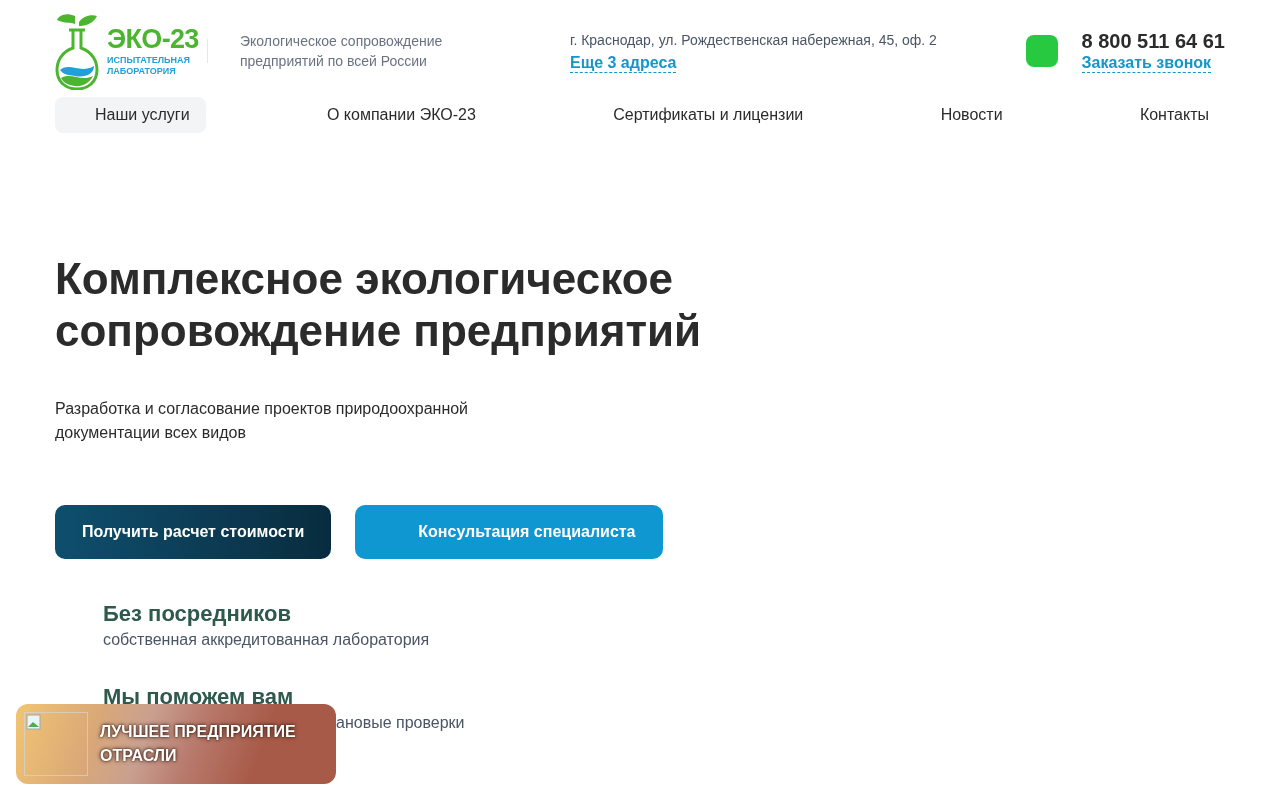 This screenshot has height=800, width=1280. What do you see at coordinates (193, 532) in the screenshot?
I see `price-button: Получить расчет стоимости` at bounding box center [193, 532].